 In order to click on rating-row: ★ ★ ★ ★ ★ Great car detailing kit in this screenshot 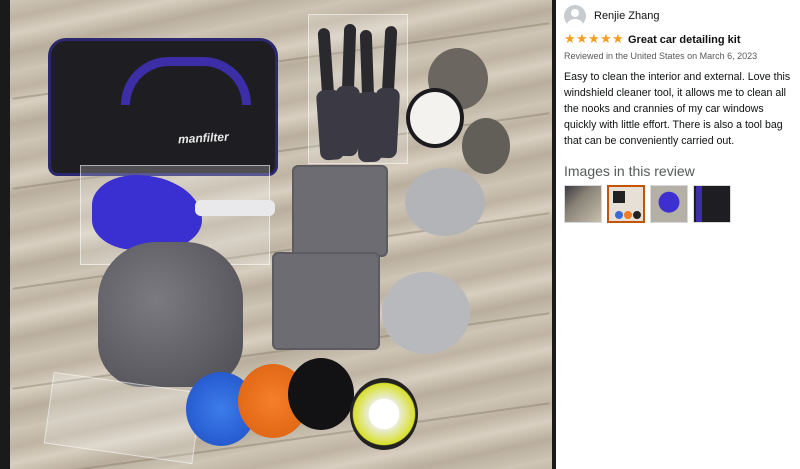, I will do `click(678, 40)`.